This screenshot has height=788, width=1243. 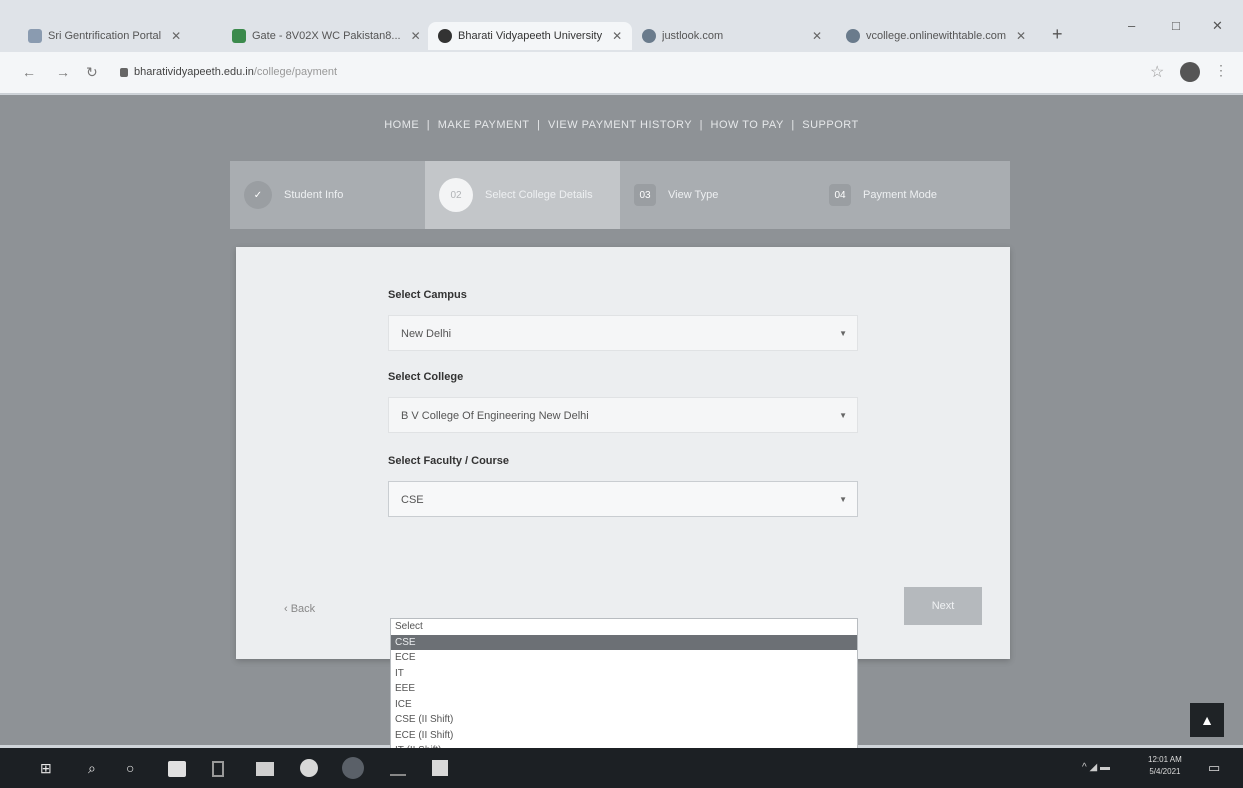 I want to click on close-window-button: ✕, so click(x=1217, y=26).